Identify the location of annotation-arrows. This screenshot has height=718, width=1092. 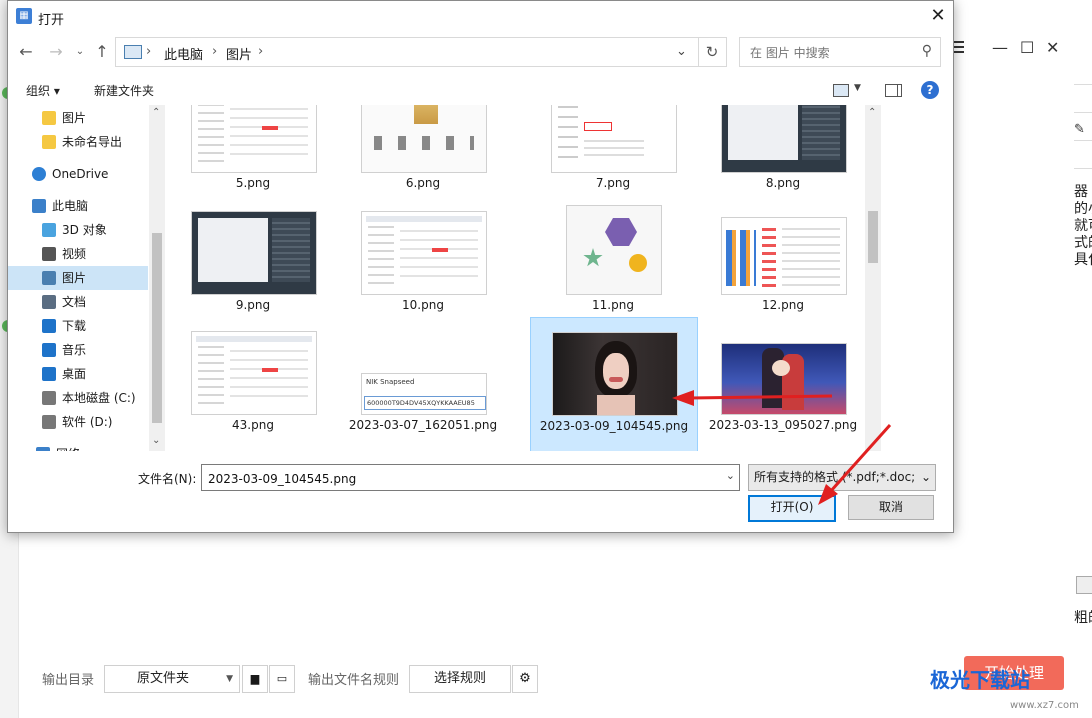
(782, 447).